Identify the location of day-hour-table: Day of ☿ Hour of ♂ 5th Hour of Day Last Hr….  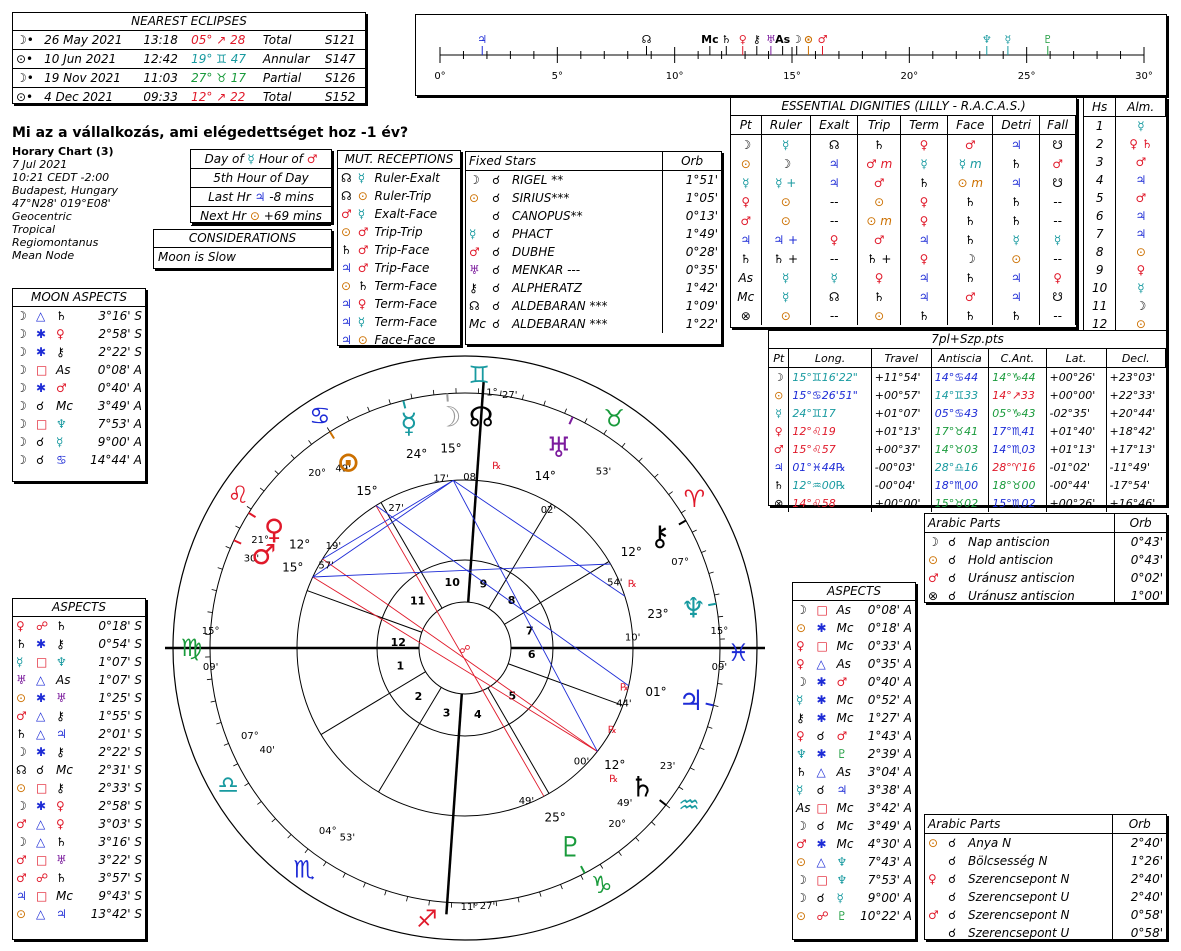
(261, 188).